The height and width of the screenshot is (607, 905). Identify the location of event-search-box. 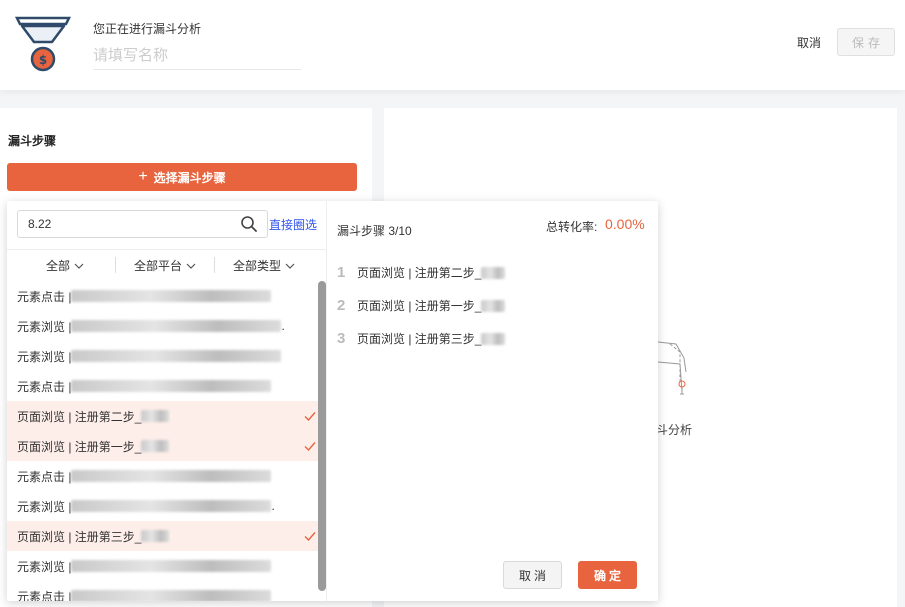
(142, 224).